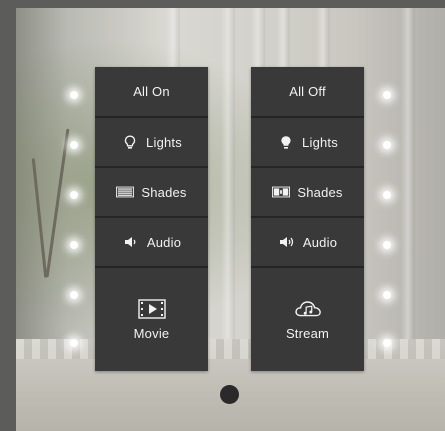 The image size is (445, 431). I want to click on lights-on-button: Lights, so click(151, 143).